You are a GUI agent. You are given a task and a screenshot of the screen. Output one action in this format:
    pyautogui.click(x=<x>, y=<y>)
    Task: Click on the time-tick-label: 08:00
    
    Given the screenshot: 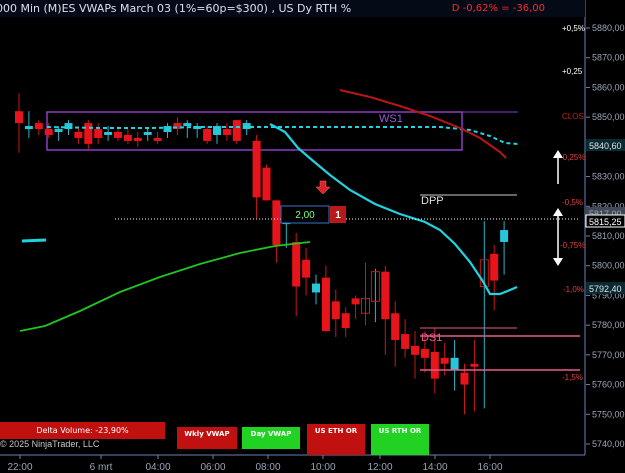 What is the action you would take?
    pyautogui.click(x=267, y=467)
    